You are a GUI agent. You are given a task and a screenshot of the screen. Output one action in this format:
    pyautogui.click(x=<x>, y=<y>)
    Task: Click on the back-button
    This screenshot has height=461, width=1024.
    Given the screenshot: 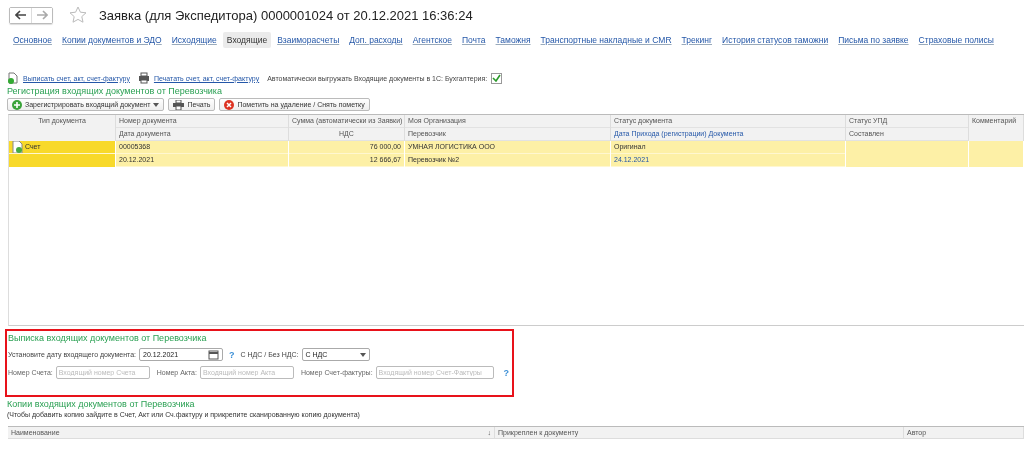 What is the action you would take?
    pyautogui.click(x=20, y=15)
    